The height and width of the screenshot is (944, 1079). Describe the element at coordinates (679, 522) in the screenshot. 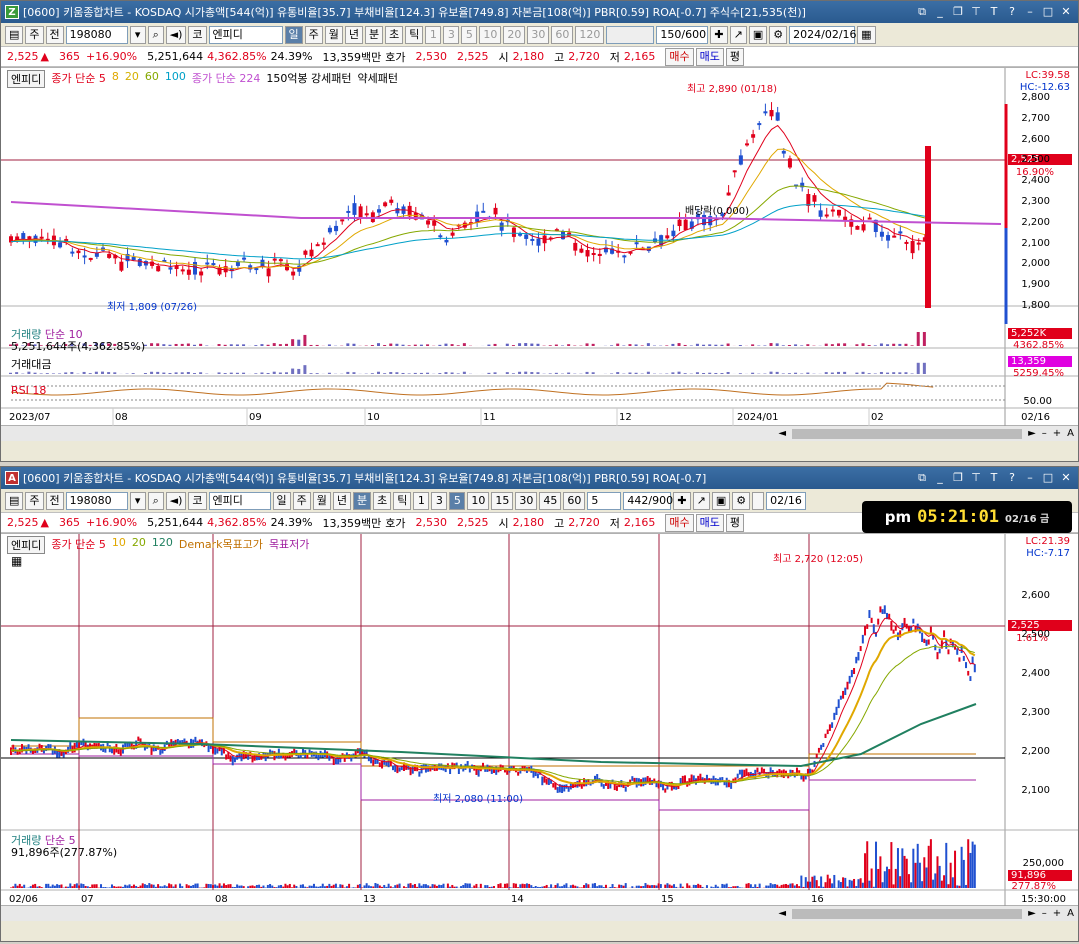

I see `buy-button-2: 매수` at that location.